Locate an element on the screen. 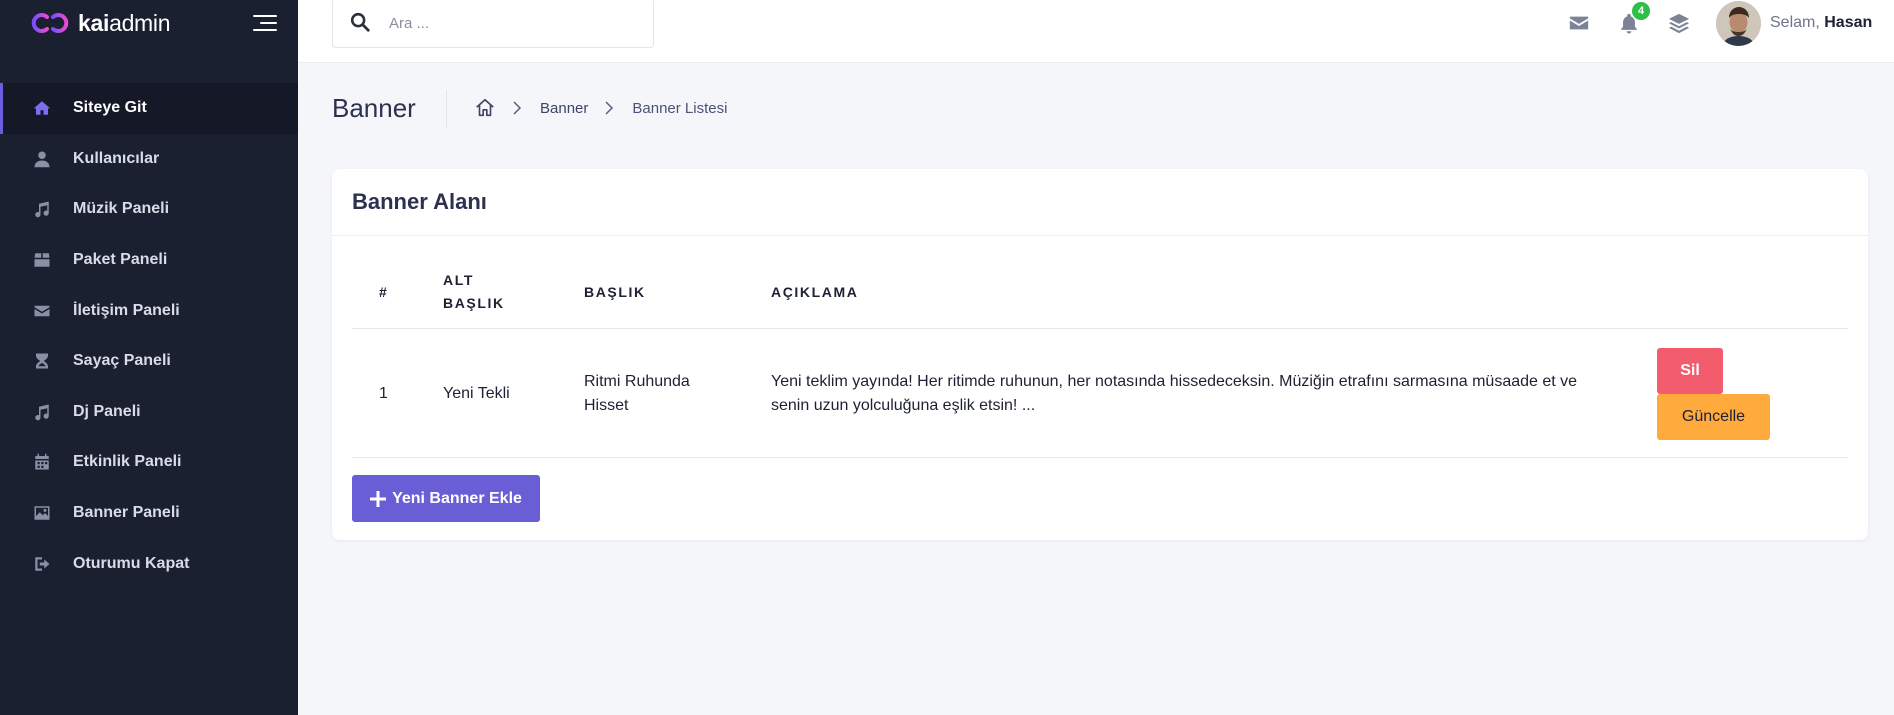  sidebar-item-sayac-paneli: Sayaç Paneli is located at coordinates (149, 361).